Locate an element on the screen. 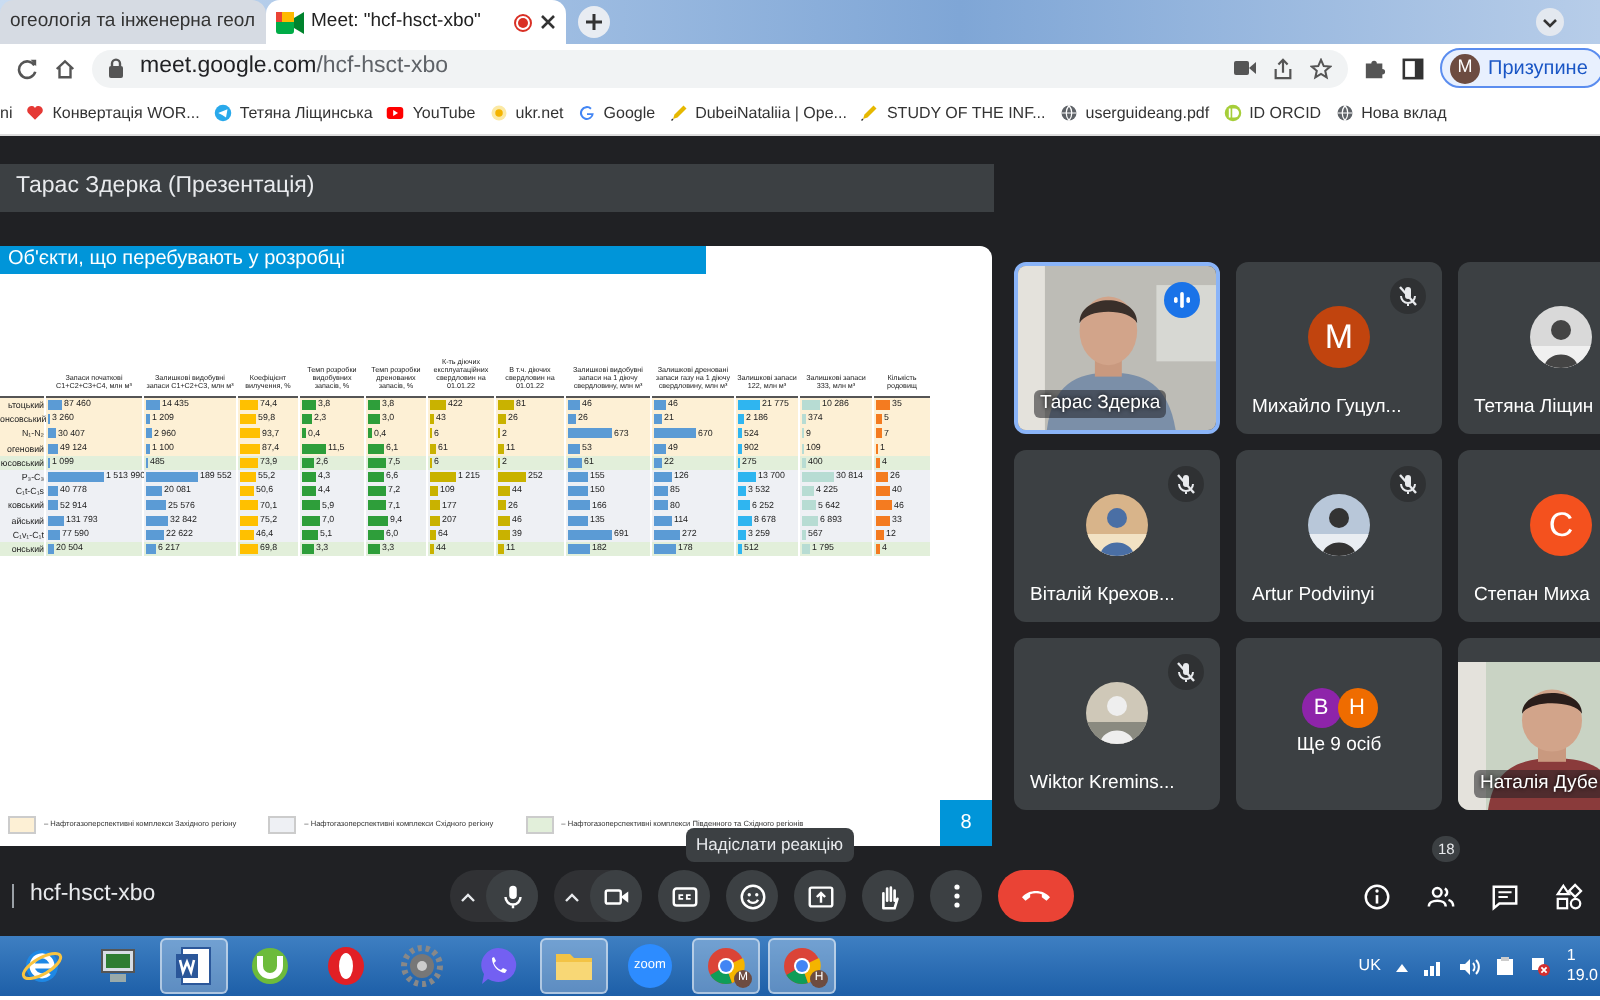  clipboard-icon is located at coordinates (1505, 966).